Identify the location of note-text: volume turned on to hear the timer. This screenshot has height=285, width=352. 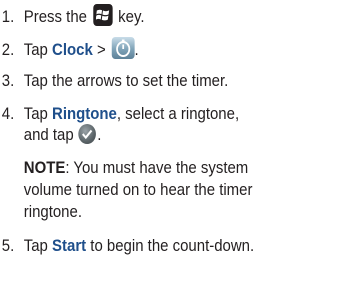
(138, 189).